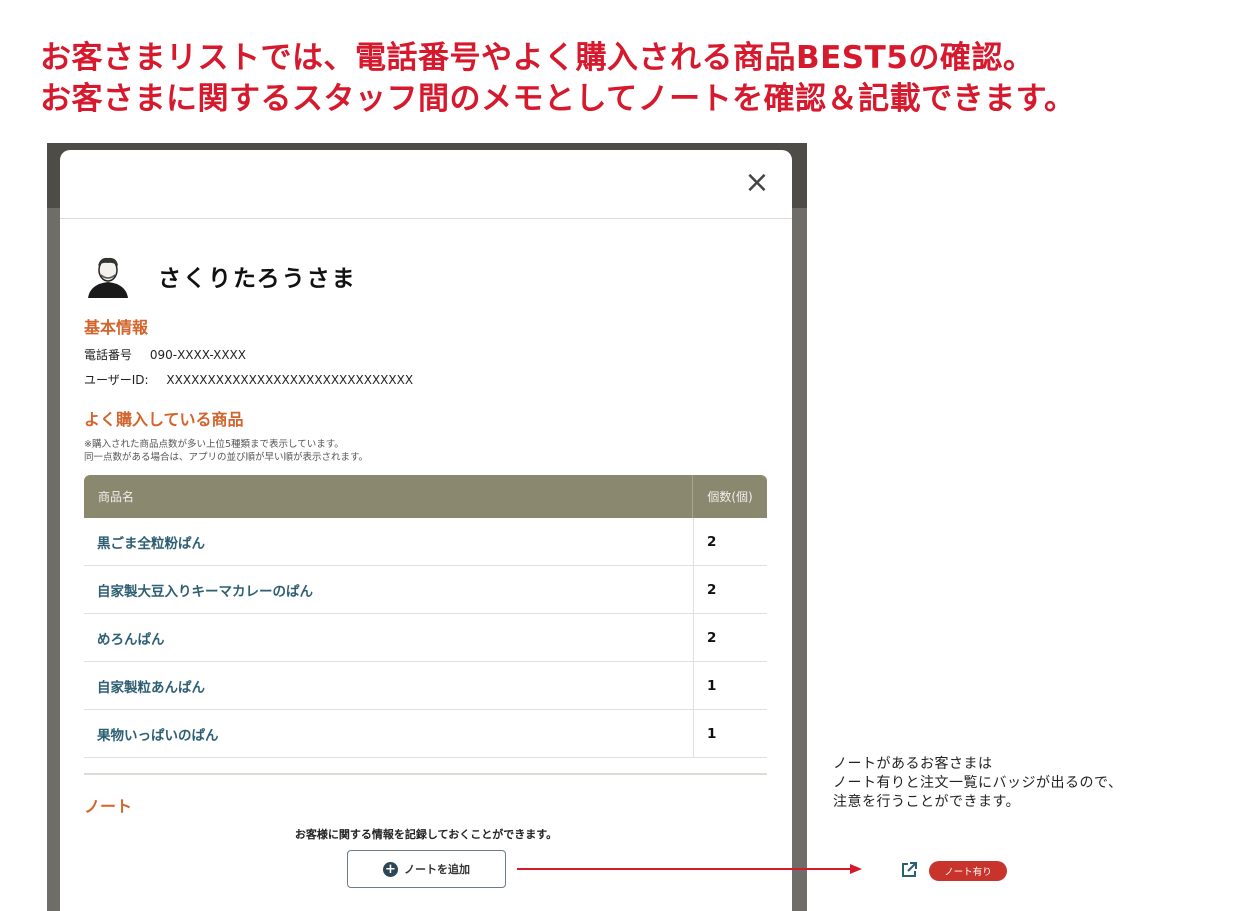 The height and width of the screenshot is (911, 1240). What do you see at coordinates (164, 419) in the screenshot?
I see `products-title: よく購入している商品` at bounding box center [164, 419].